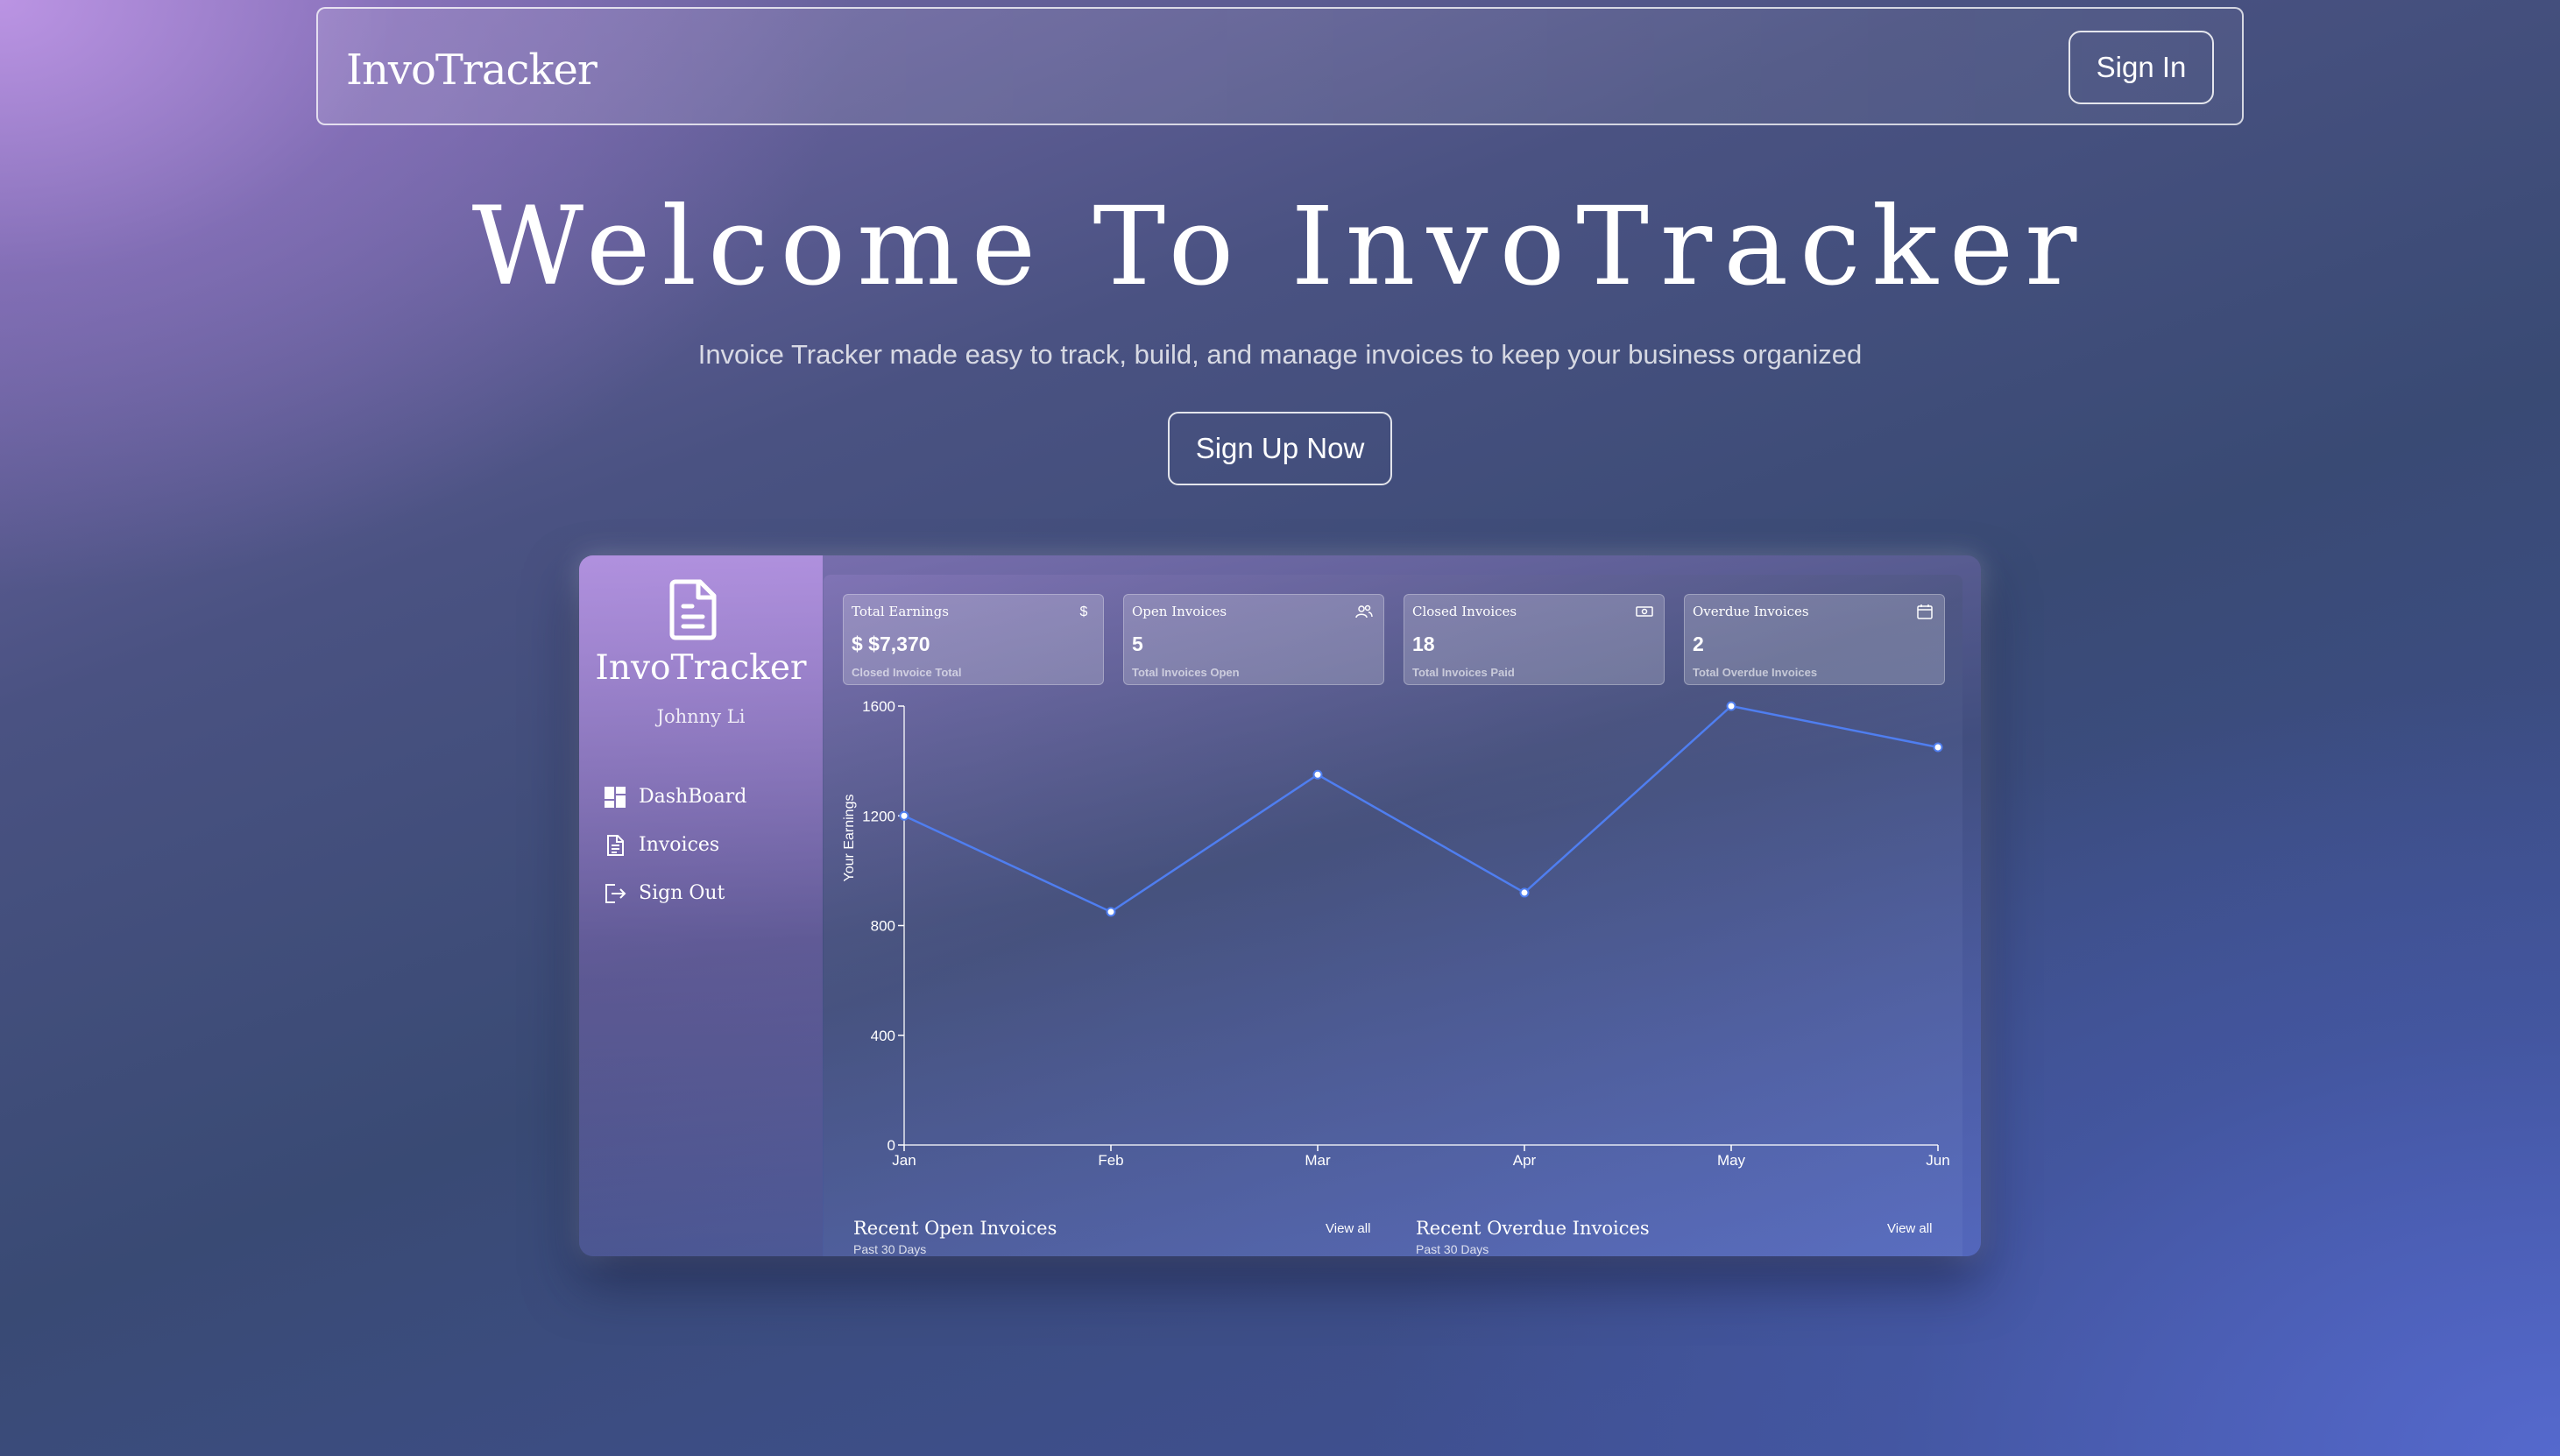 The image size is (2560, 1456). Describe the element at coordinates (615, 893) in the screenshot. I see `sign-out-icon` at that location.